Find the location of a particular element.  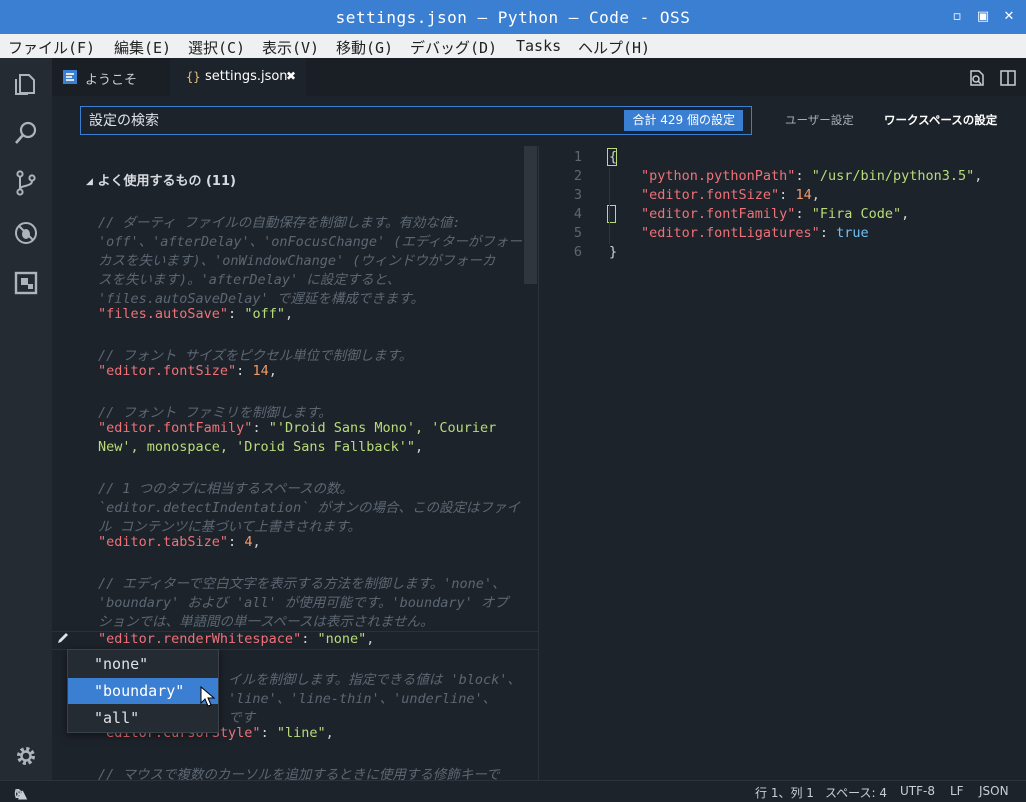

group-header: ◢ よく使用するもの (11) is located at coordinates (161, 179).